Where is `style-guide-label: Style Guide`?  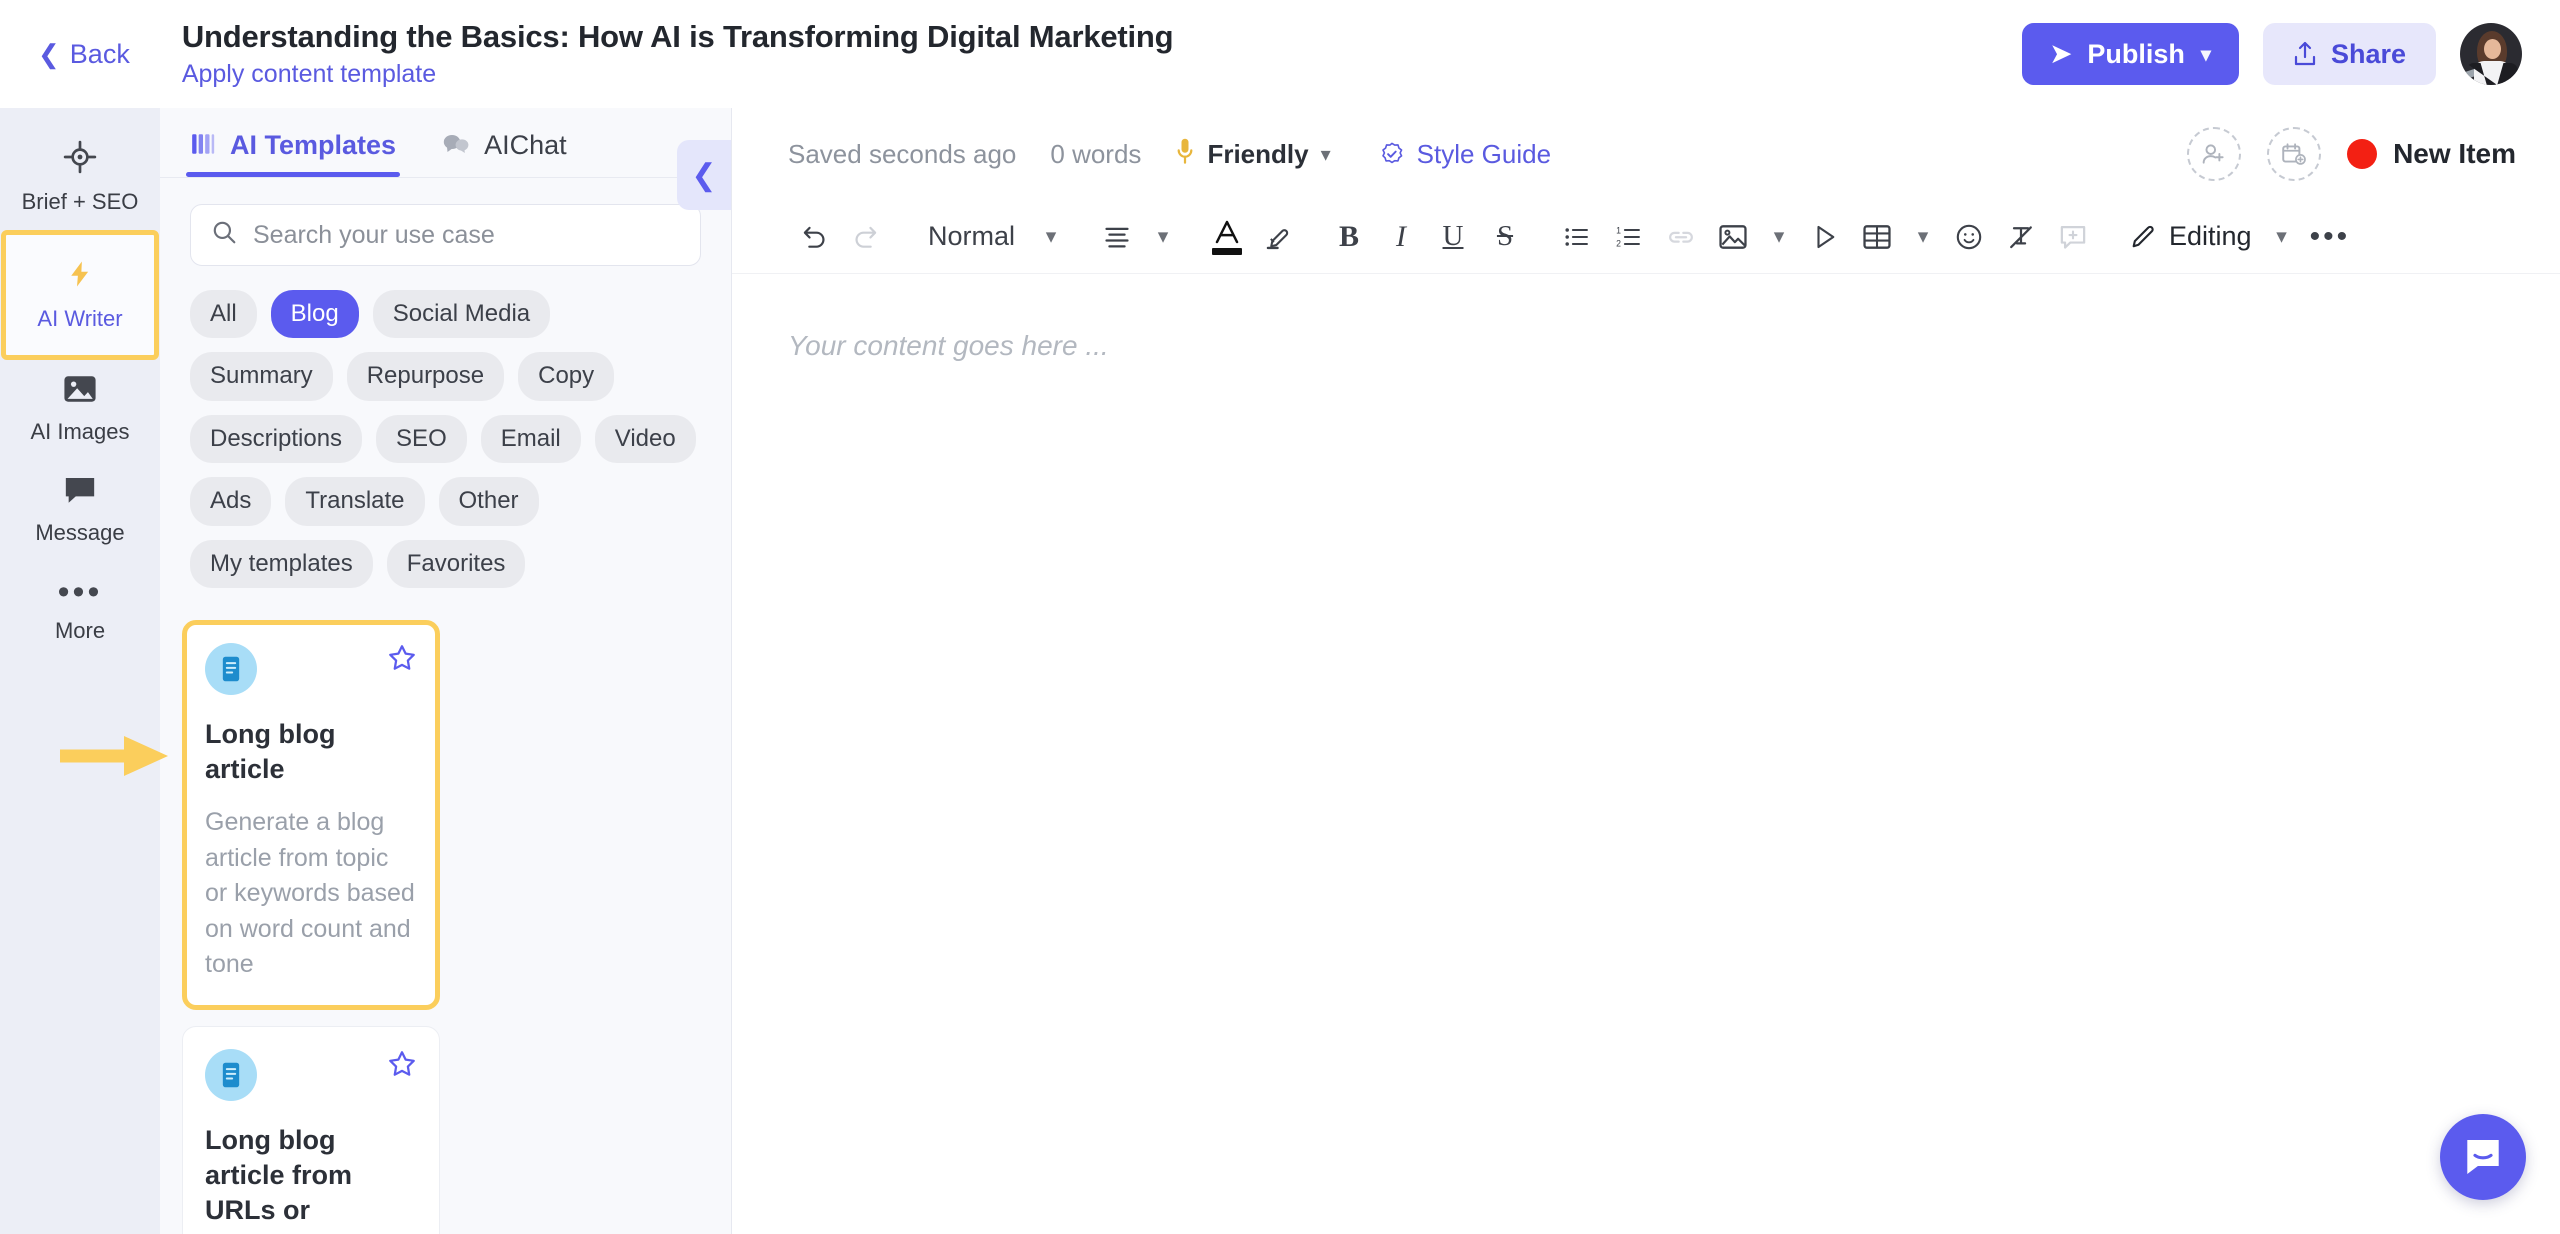 style-guide-label: Style Guide is located at coordinates (1484, 153).